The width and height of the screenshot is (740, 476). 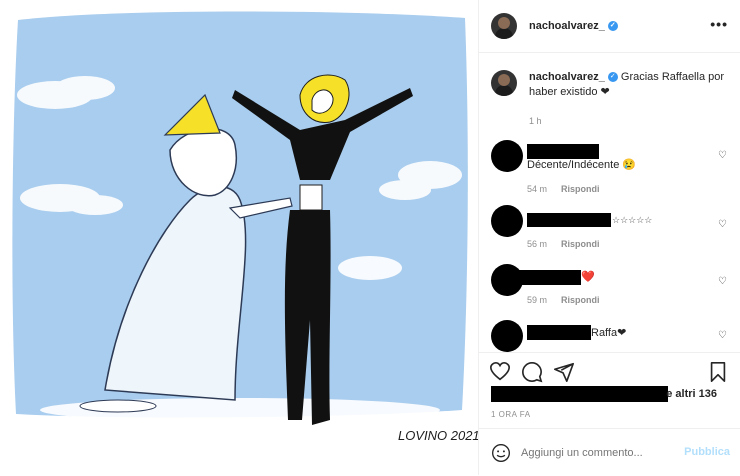 I want to click on comment-meta: 56 m Rispondi, so click(x=563, y=244).